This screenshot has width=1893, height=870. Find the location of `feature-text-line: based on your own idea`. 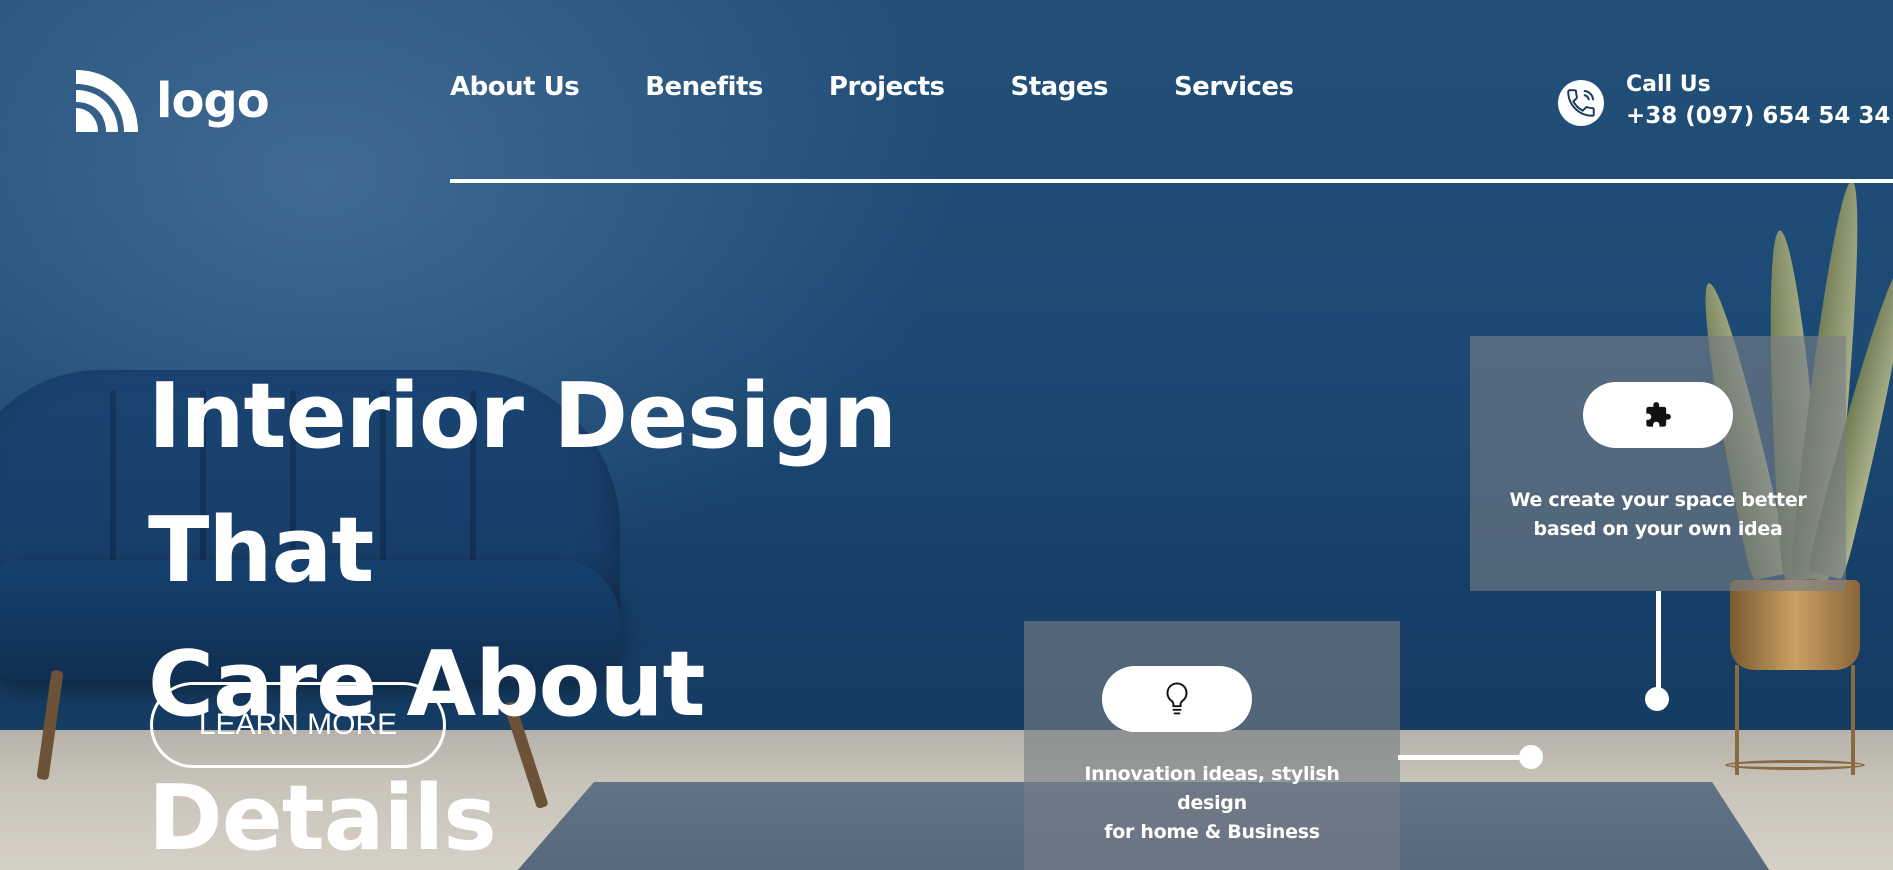

feature-text-line: based on your own idea is located at coordinates (1658, 529).